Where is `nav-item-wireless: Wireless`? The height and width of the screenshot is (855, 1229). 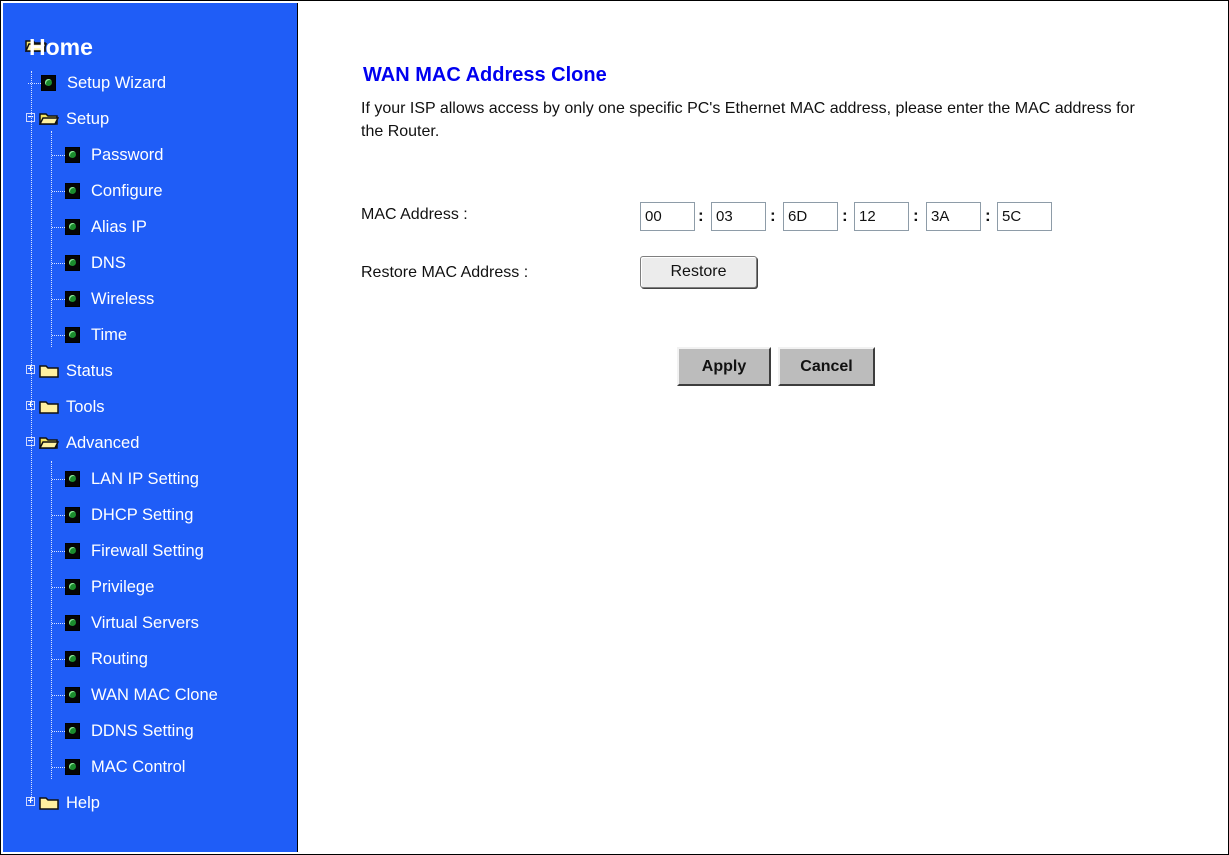 nav-item-wireless: Wireless is located at coordinates (150, 299).